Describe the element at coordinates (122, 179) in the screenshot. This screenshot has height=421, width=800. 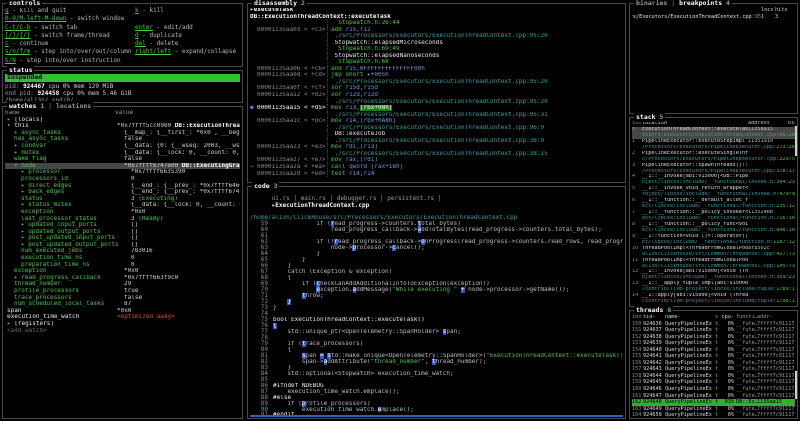
I see `watch-row: processors_id 0` at that location.